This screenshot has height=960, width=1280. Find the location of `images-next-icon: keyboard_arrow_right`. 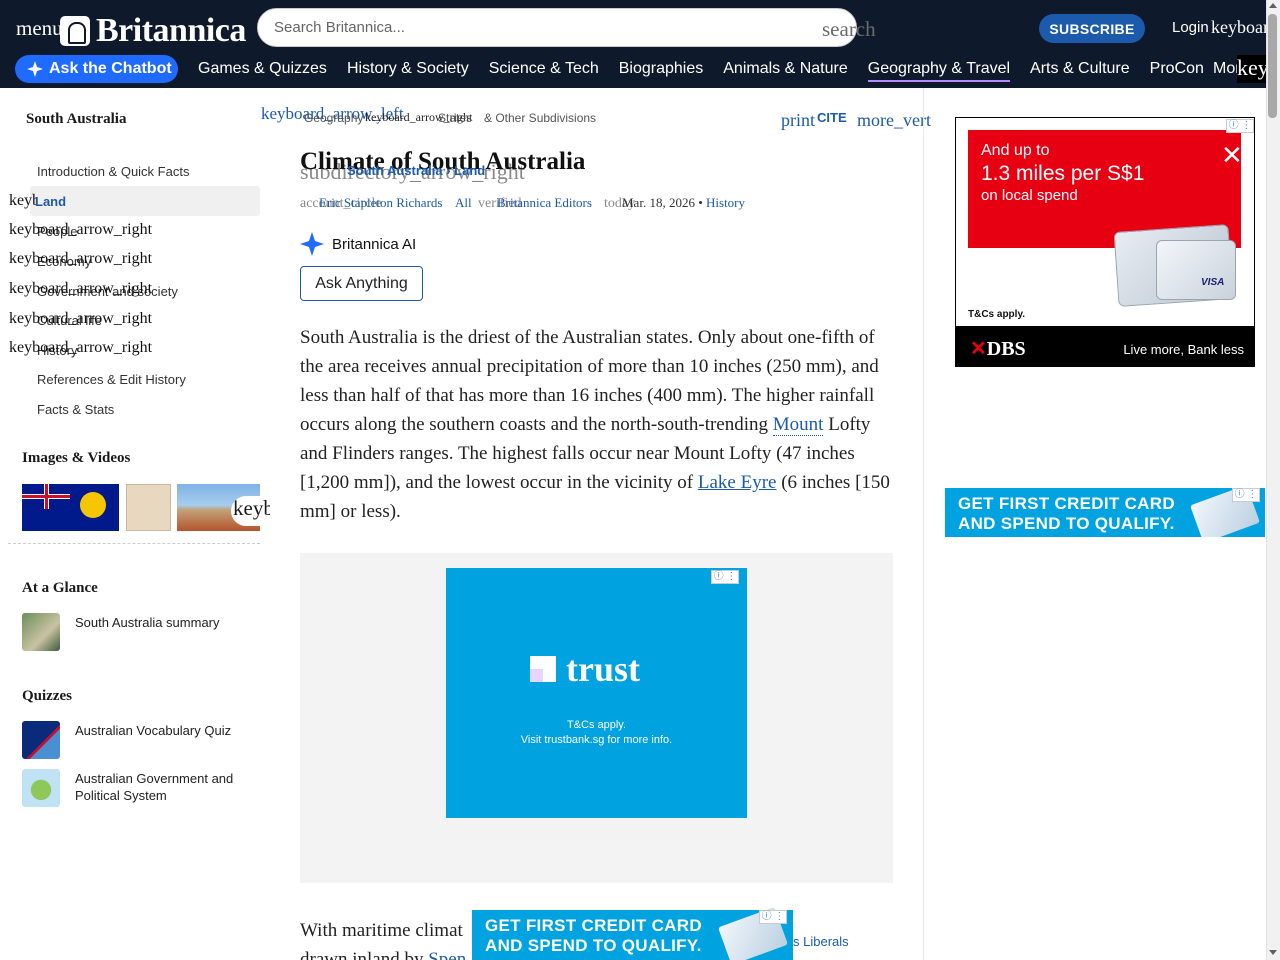

images-next-icon: keyboard_arrow_right is located at coordinates (250, 511).